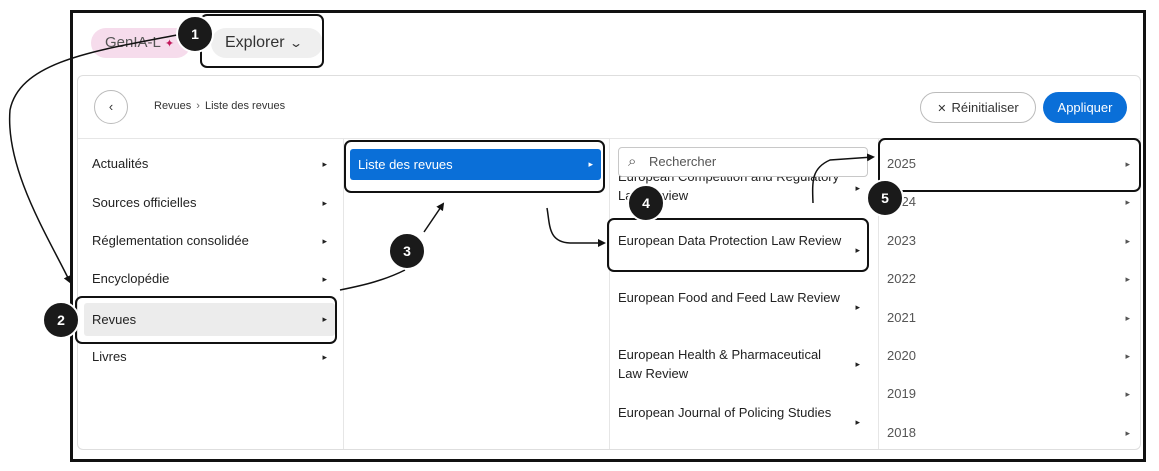 This screenshot has width=1159, height=471. What do you see at coordinates (131, 278) in the screenshot?
I see `menu-item-label: Encyclopédie` at bounding box center [131, 278].